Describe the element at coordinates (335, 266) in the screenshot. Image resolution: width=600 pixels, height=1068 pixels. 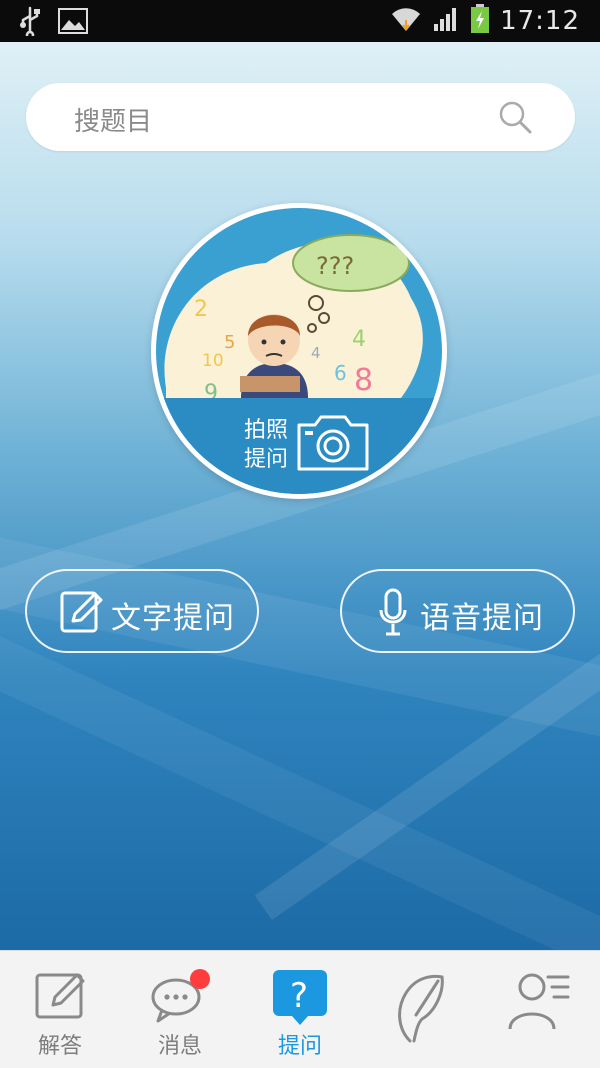
I see `thought-text: ???` at that location.